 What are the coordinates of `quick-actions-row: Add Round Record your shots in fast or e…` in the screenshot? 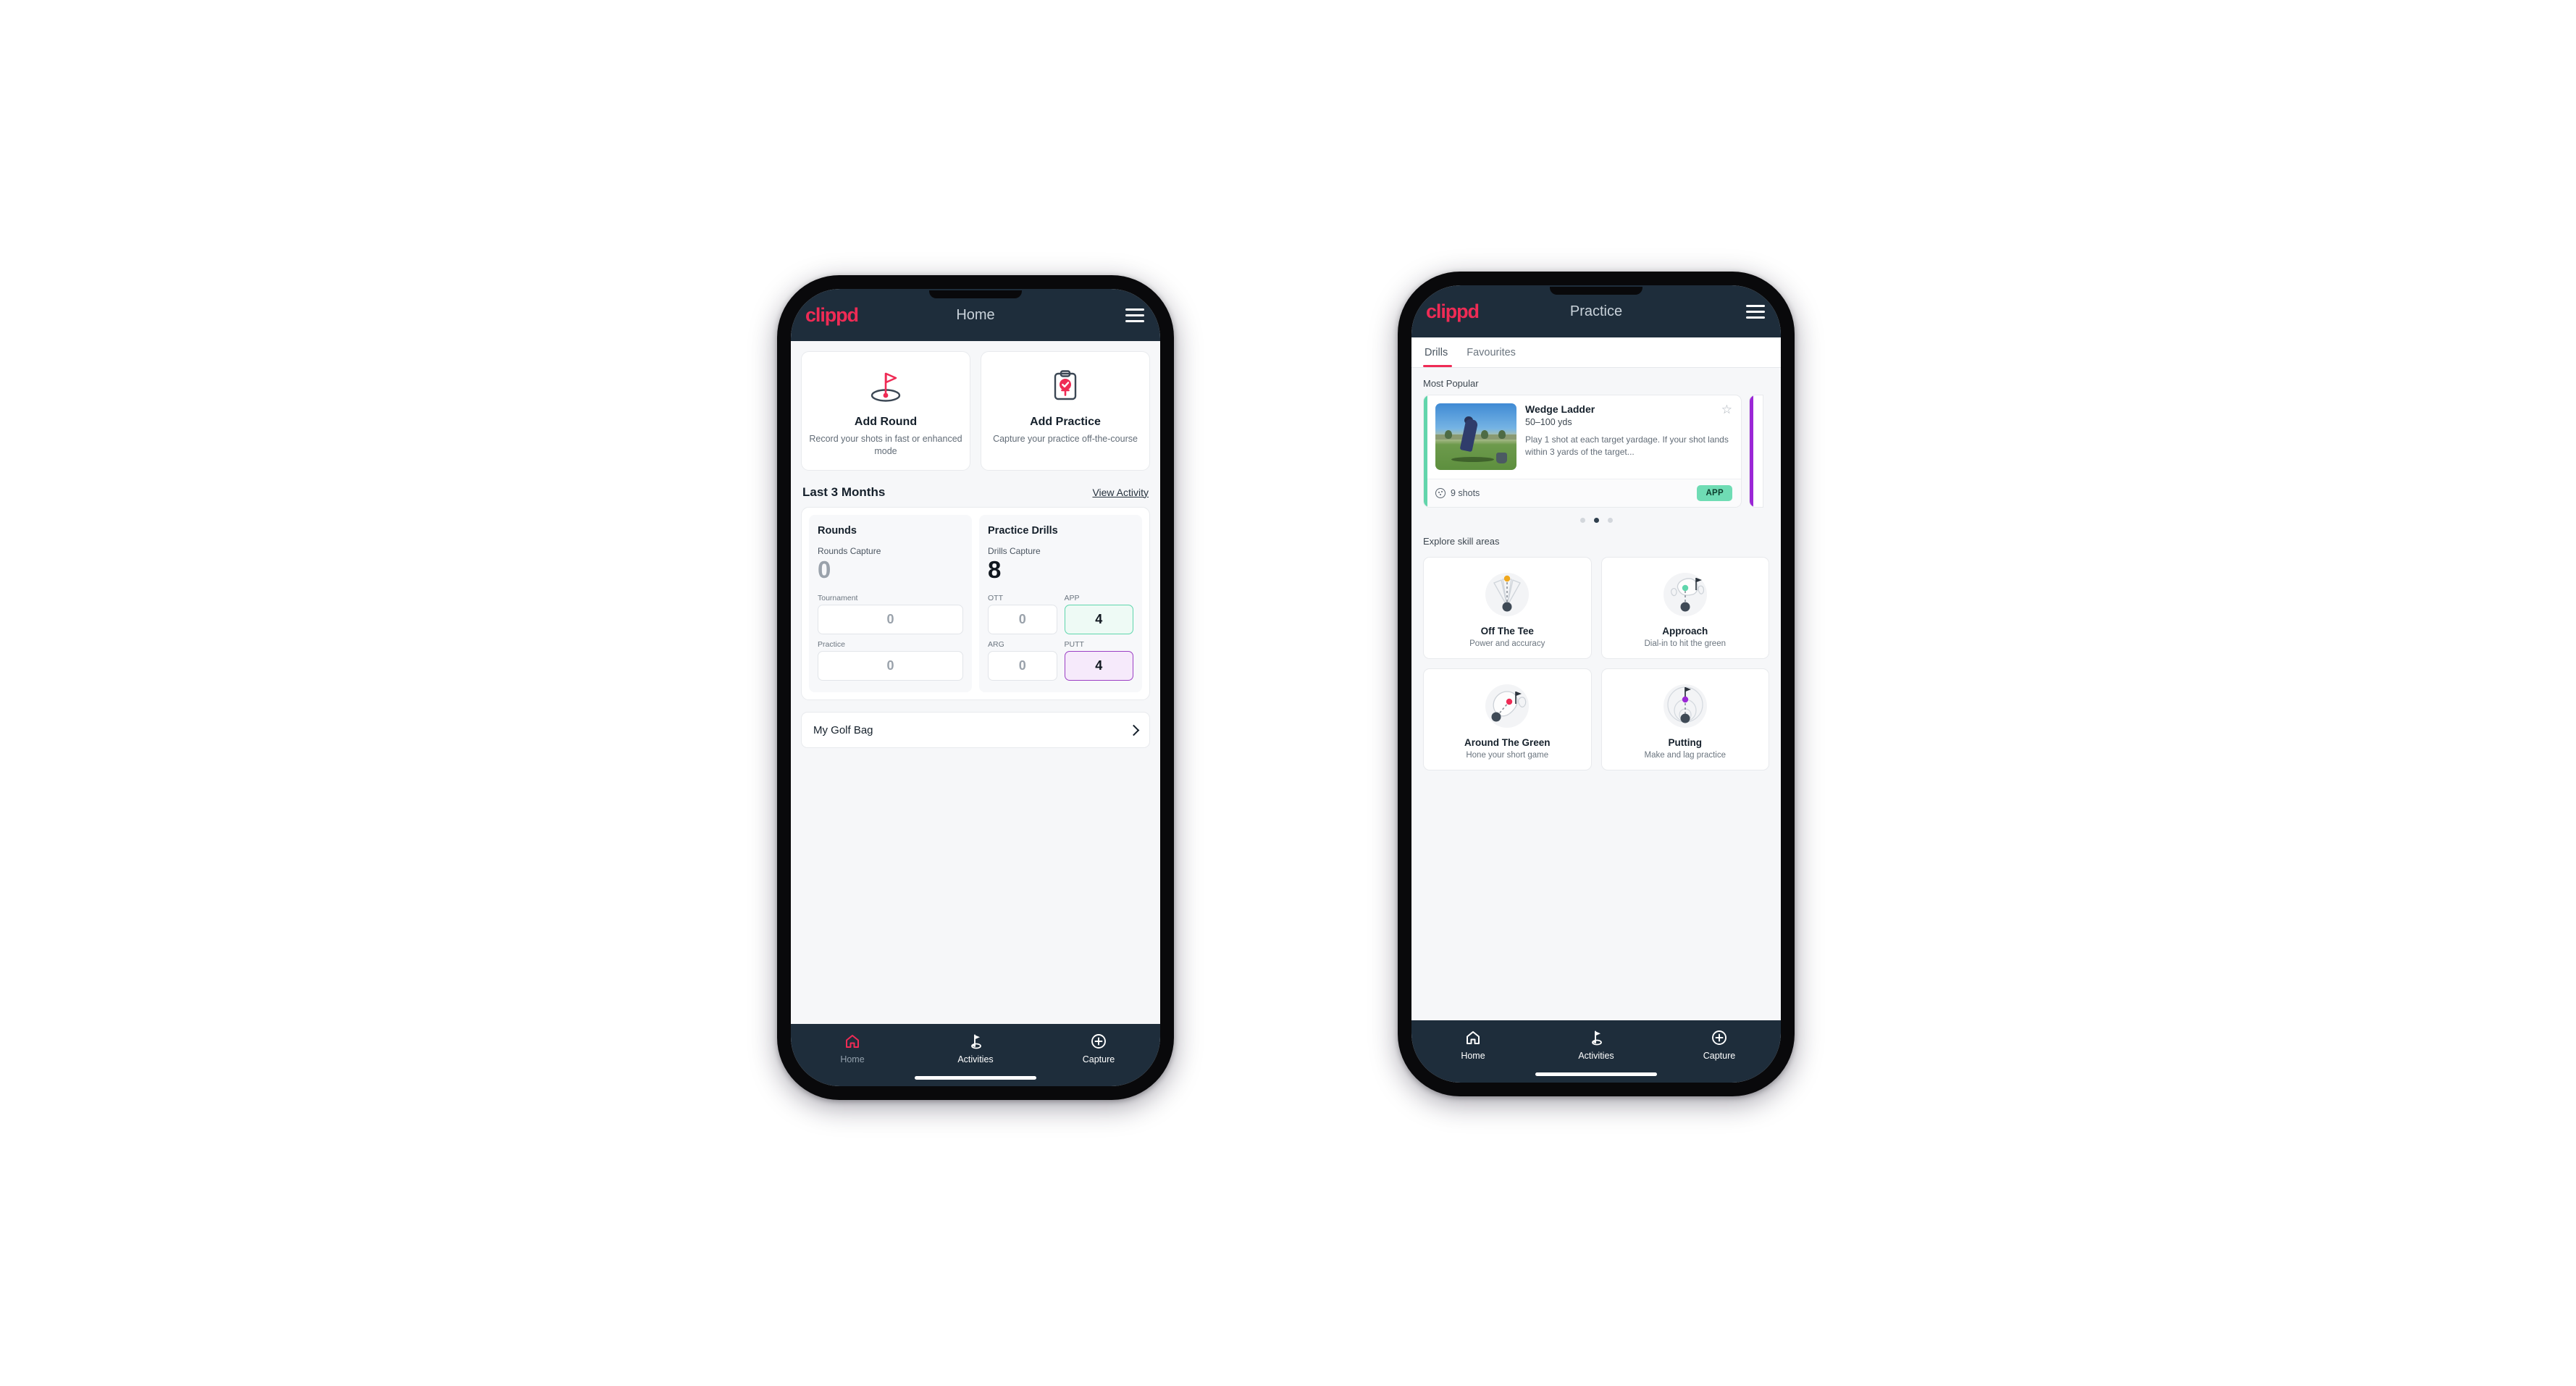 It's located at (975, 406).